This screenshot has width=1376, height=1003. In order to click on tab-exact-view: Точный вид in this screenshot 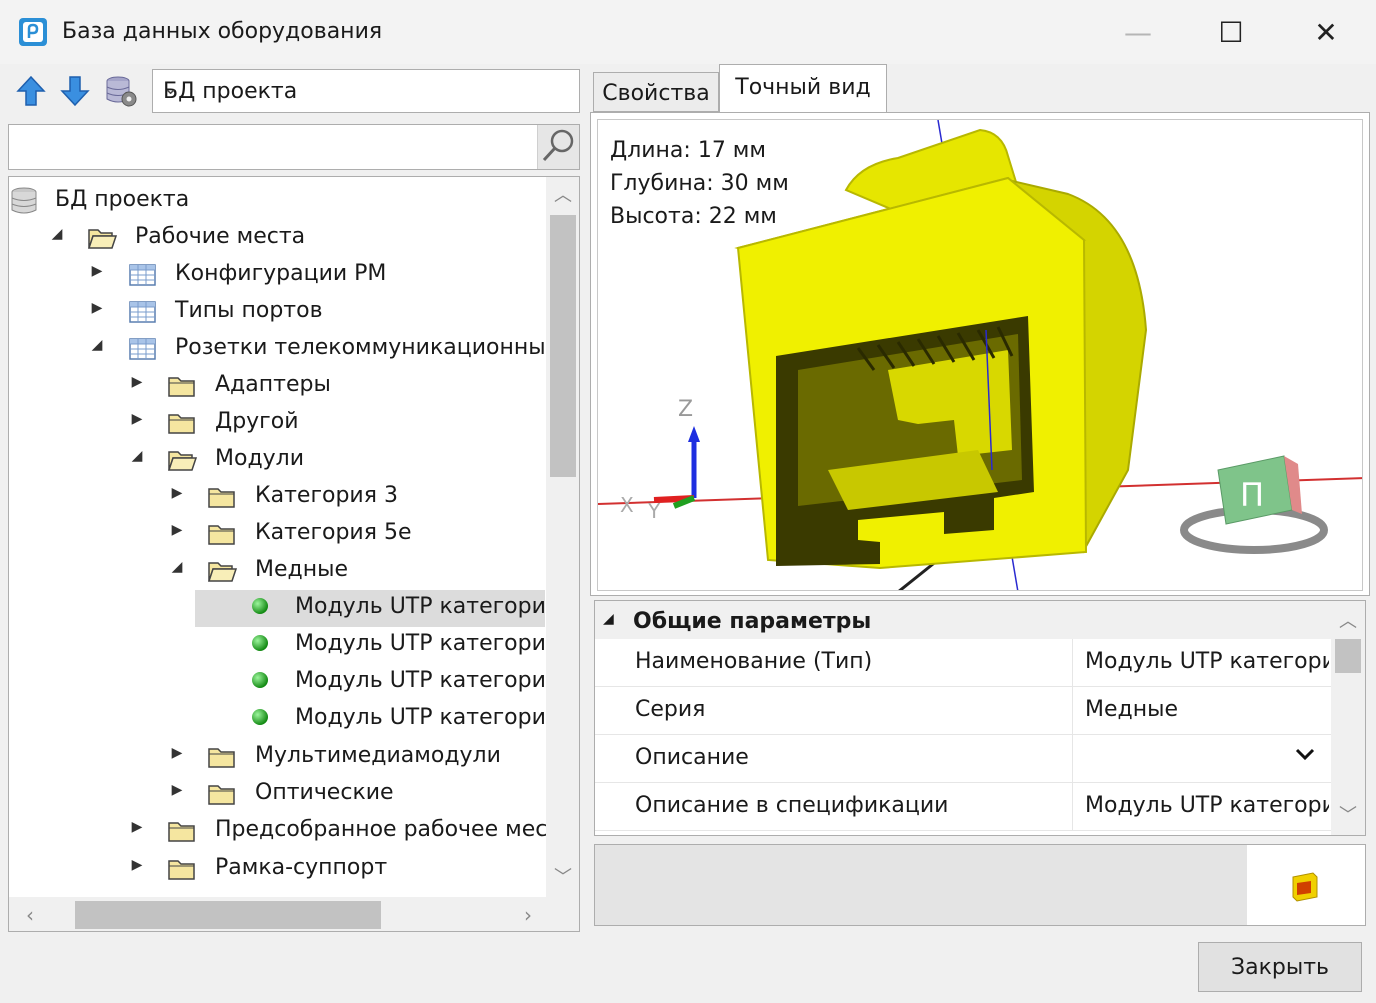, I will do `click(803, 89)`.